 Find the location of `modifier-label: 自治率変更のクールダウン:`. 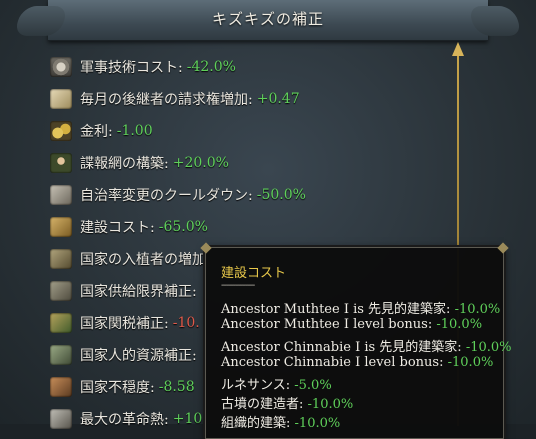

modifier-label: 自治率変更のクールダウン: is located at coordinates (166, 196).